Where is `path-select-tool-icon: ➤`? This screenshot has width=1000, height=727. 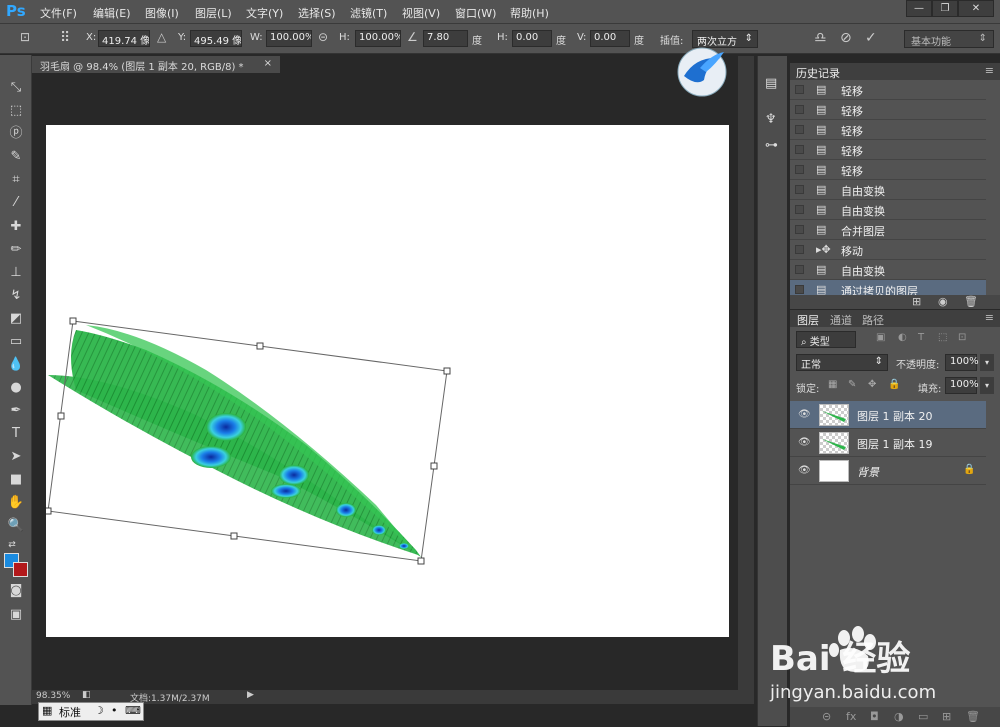
path-select-tool-icon: ➤ is located at coordinates (16, 457).